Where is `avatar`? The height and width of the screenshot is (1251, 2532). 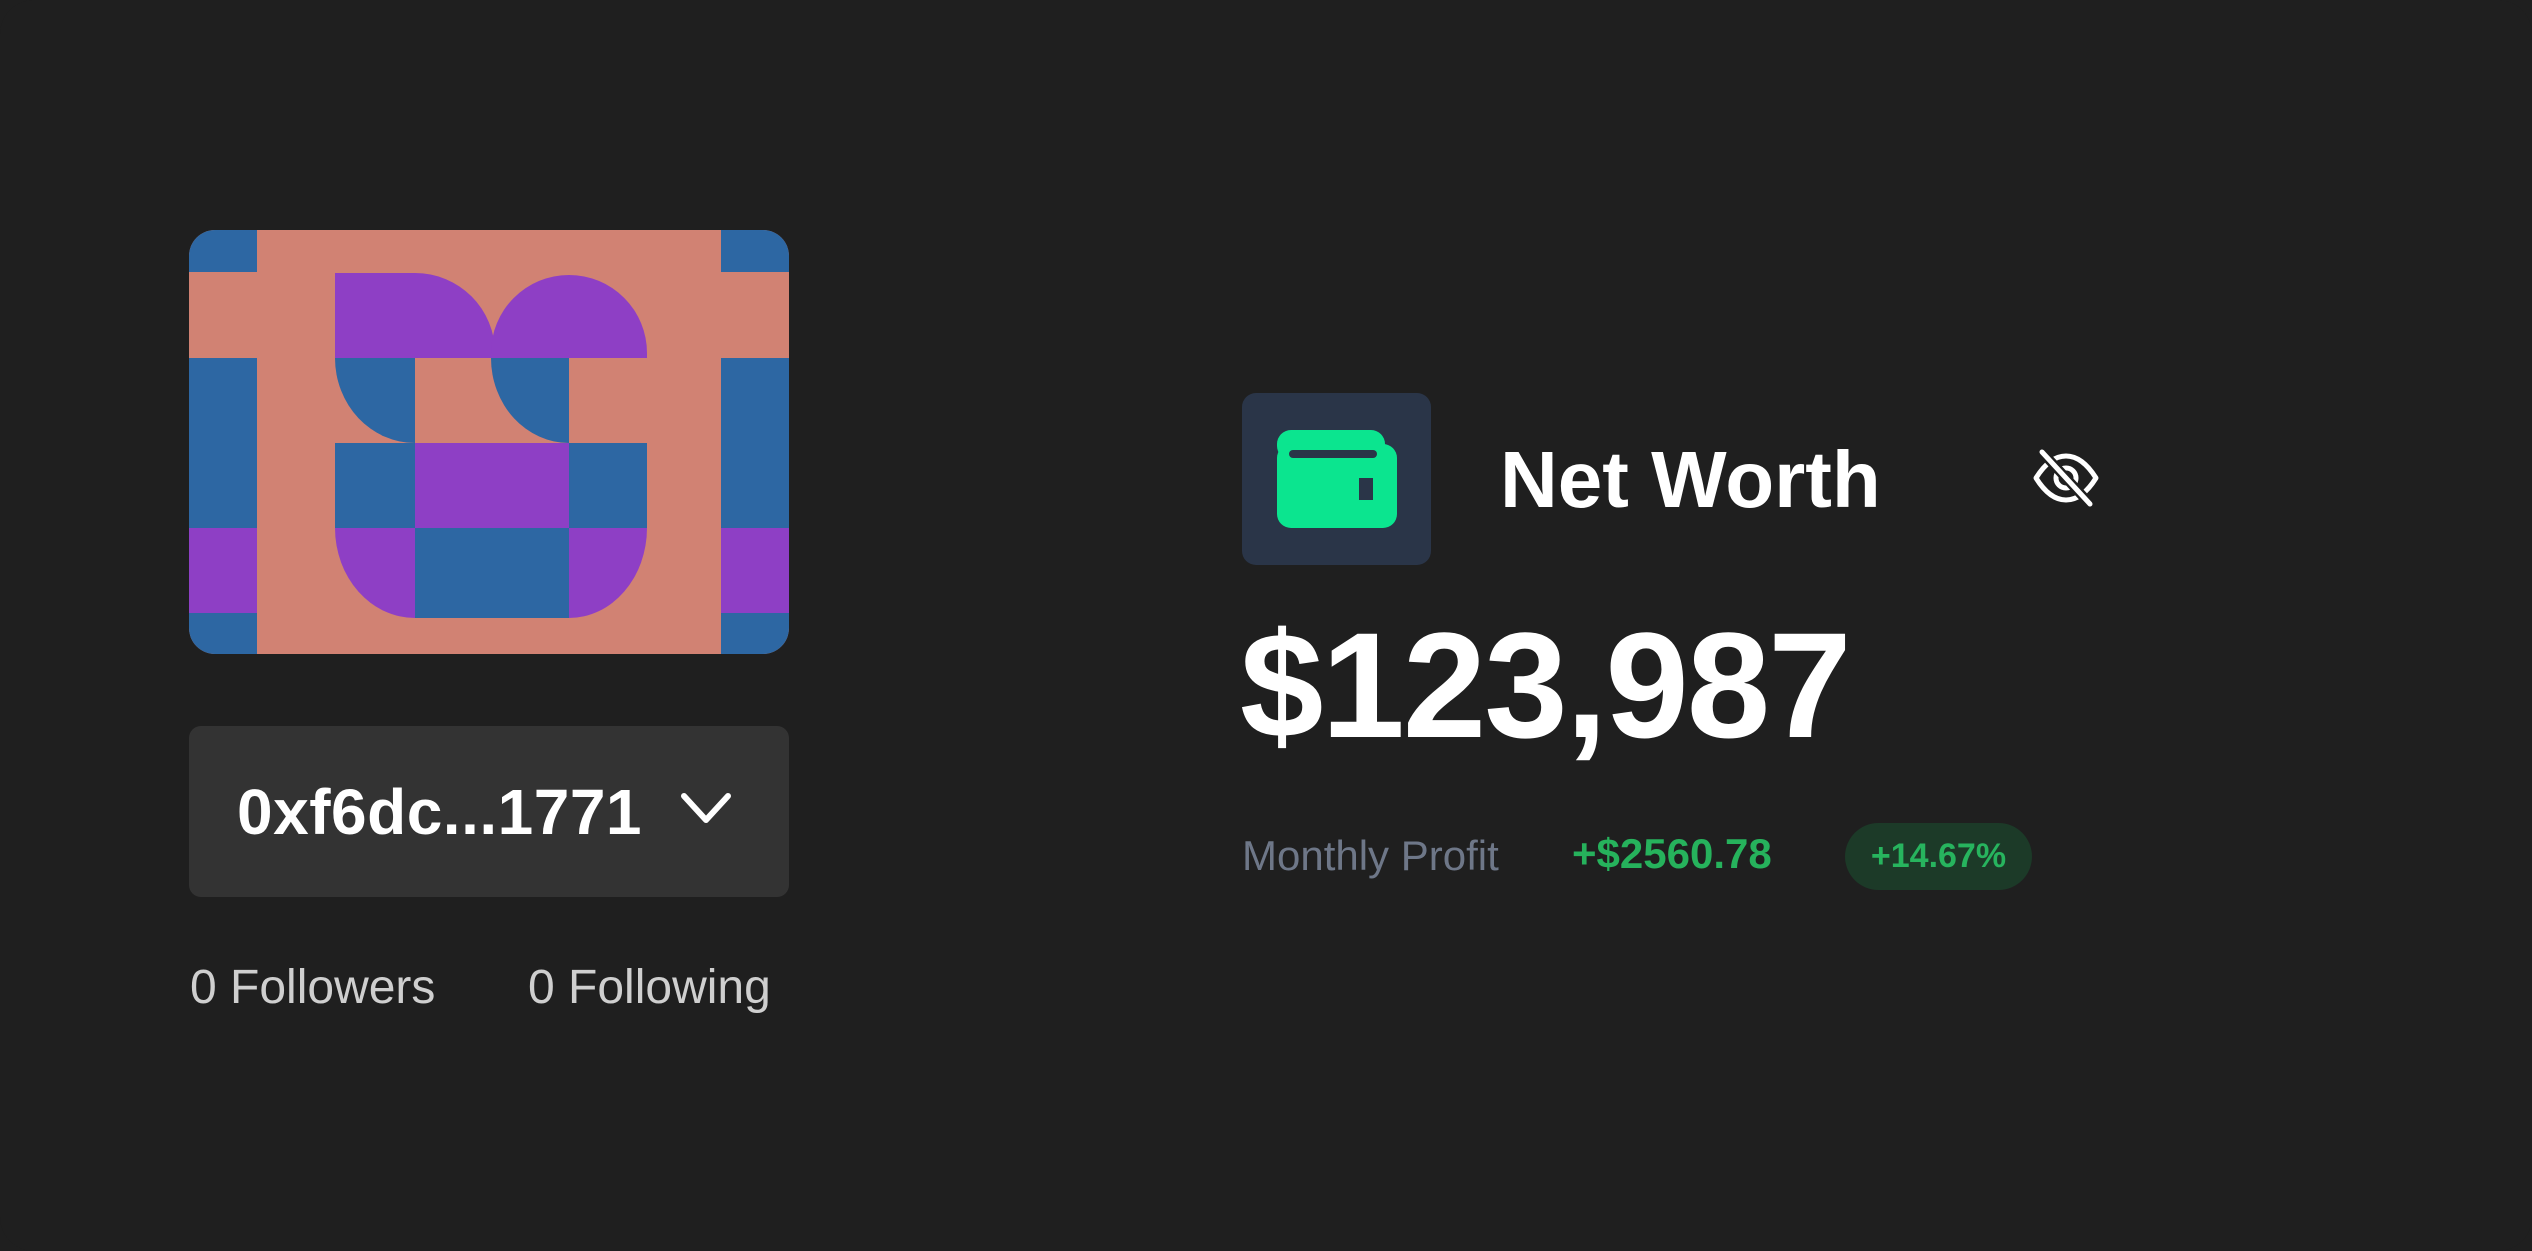
avatar is located at coordinates (489, 442).